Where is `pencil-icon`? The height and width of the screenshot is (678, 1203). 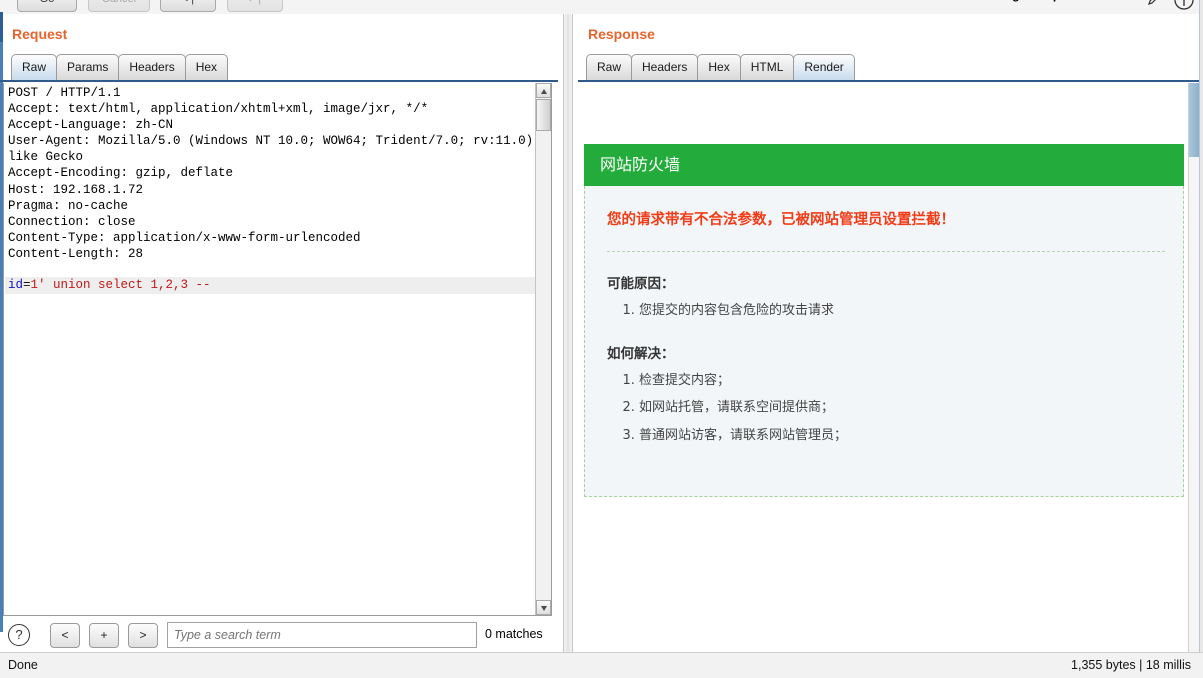 pencil-icon is located at coordinates (1155, 3).